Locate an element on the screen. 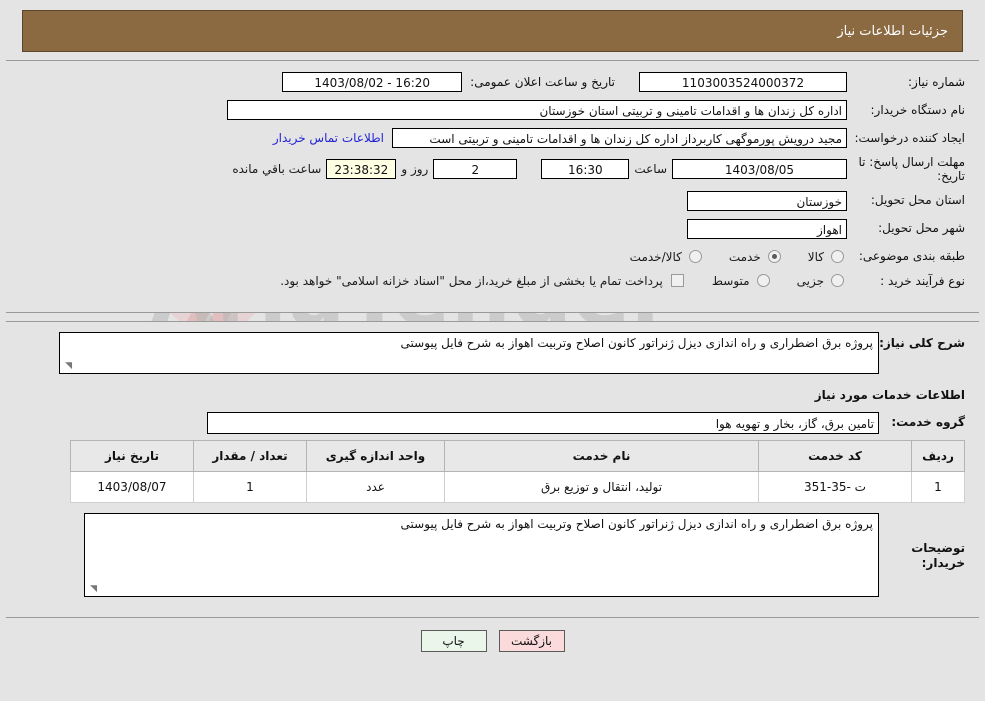 Image resolution: width=985 pixels, height=701 pixels. deadline-hour-value: 16:30 is located at coordinates (585, 169).